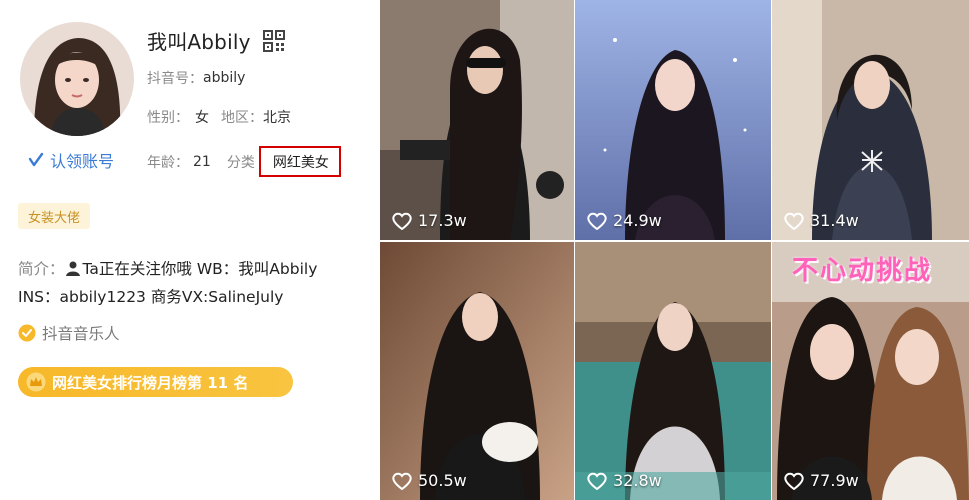 This screenshot has height=500, width=969. What do you see at coordinates (834, 480) in the screenshot?
I see `video-likes-count-6: 77.9w` at bounding box center [834, 480].